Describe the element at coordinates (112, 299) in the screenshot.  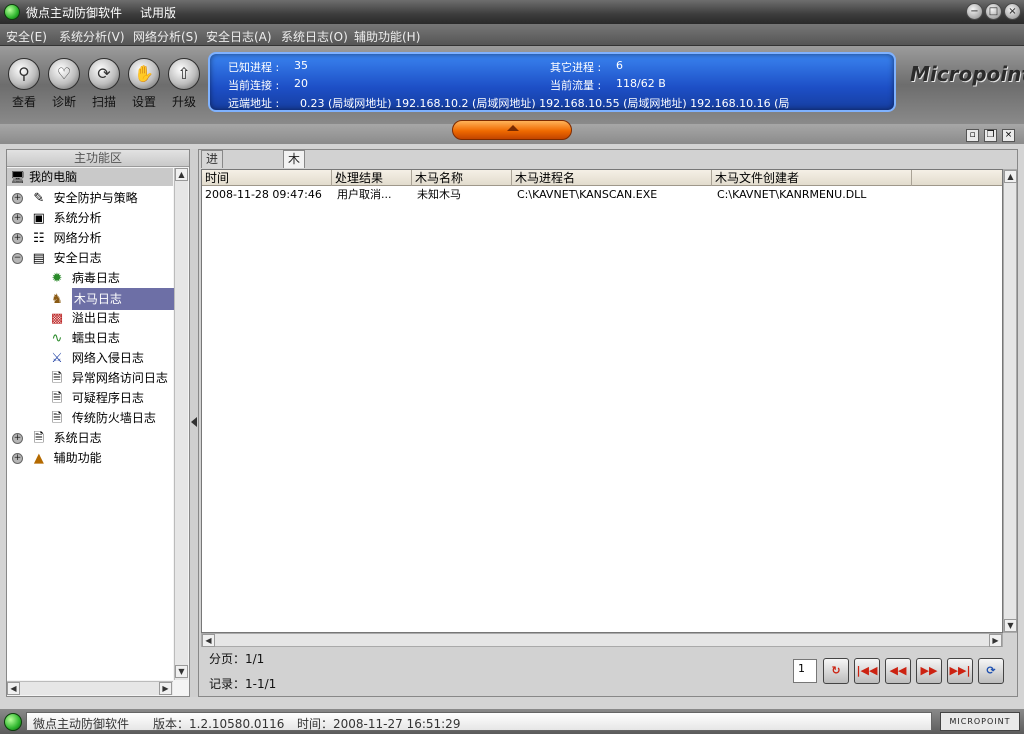
I see `tree-item-trojan-log: ♞ 木马日志` at that location.